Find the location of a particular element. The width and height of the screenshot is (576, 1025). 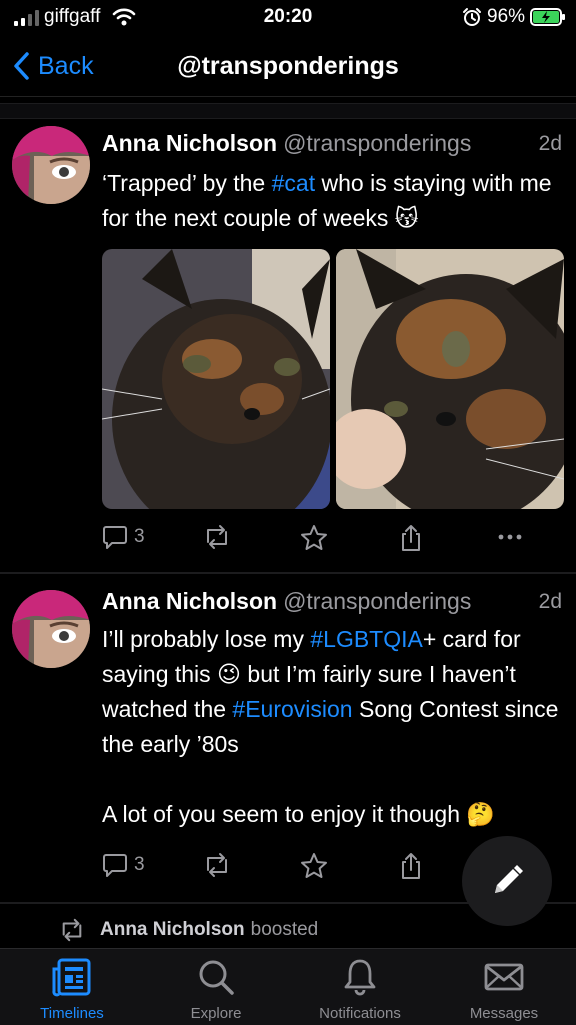

more-button is located at coordinates (510, 537).